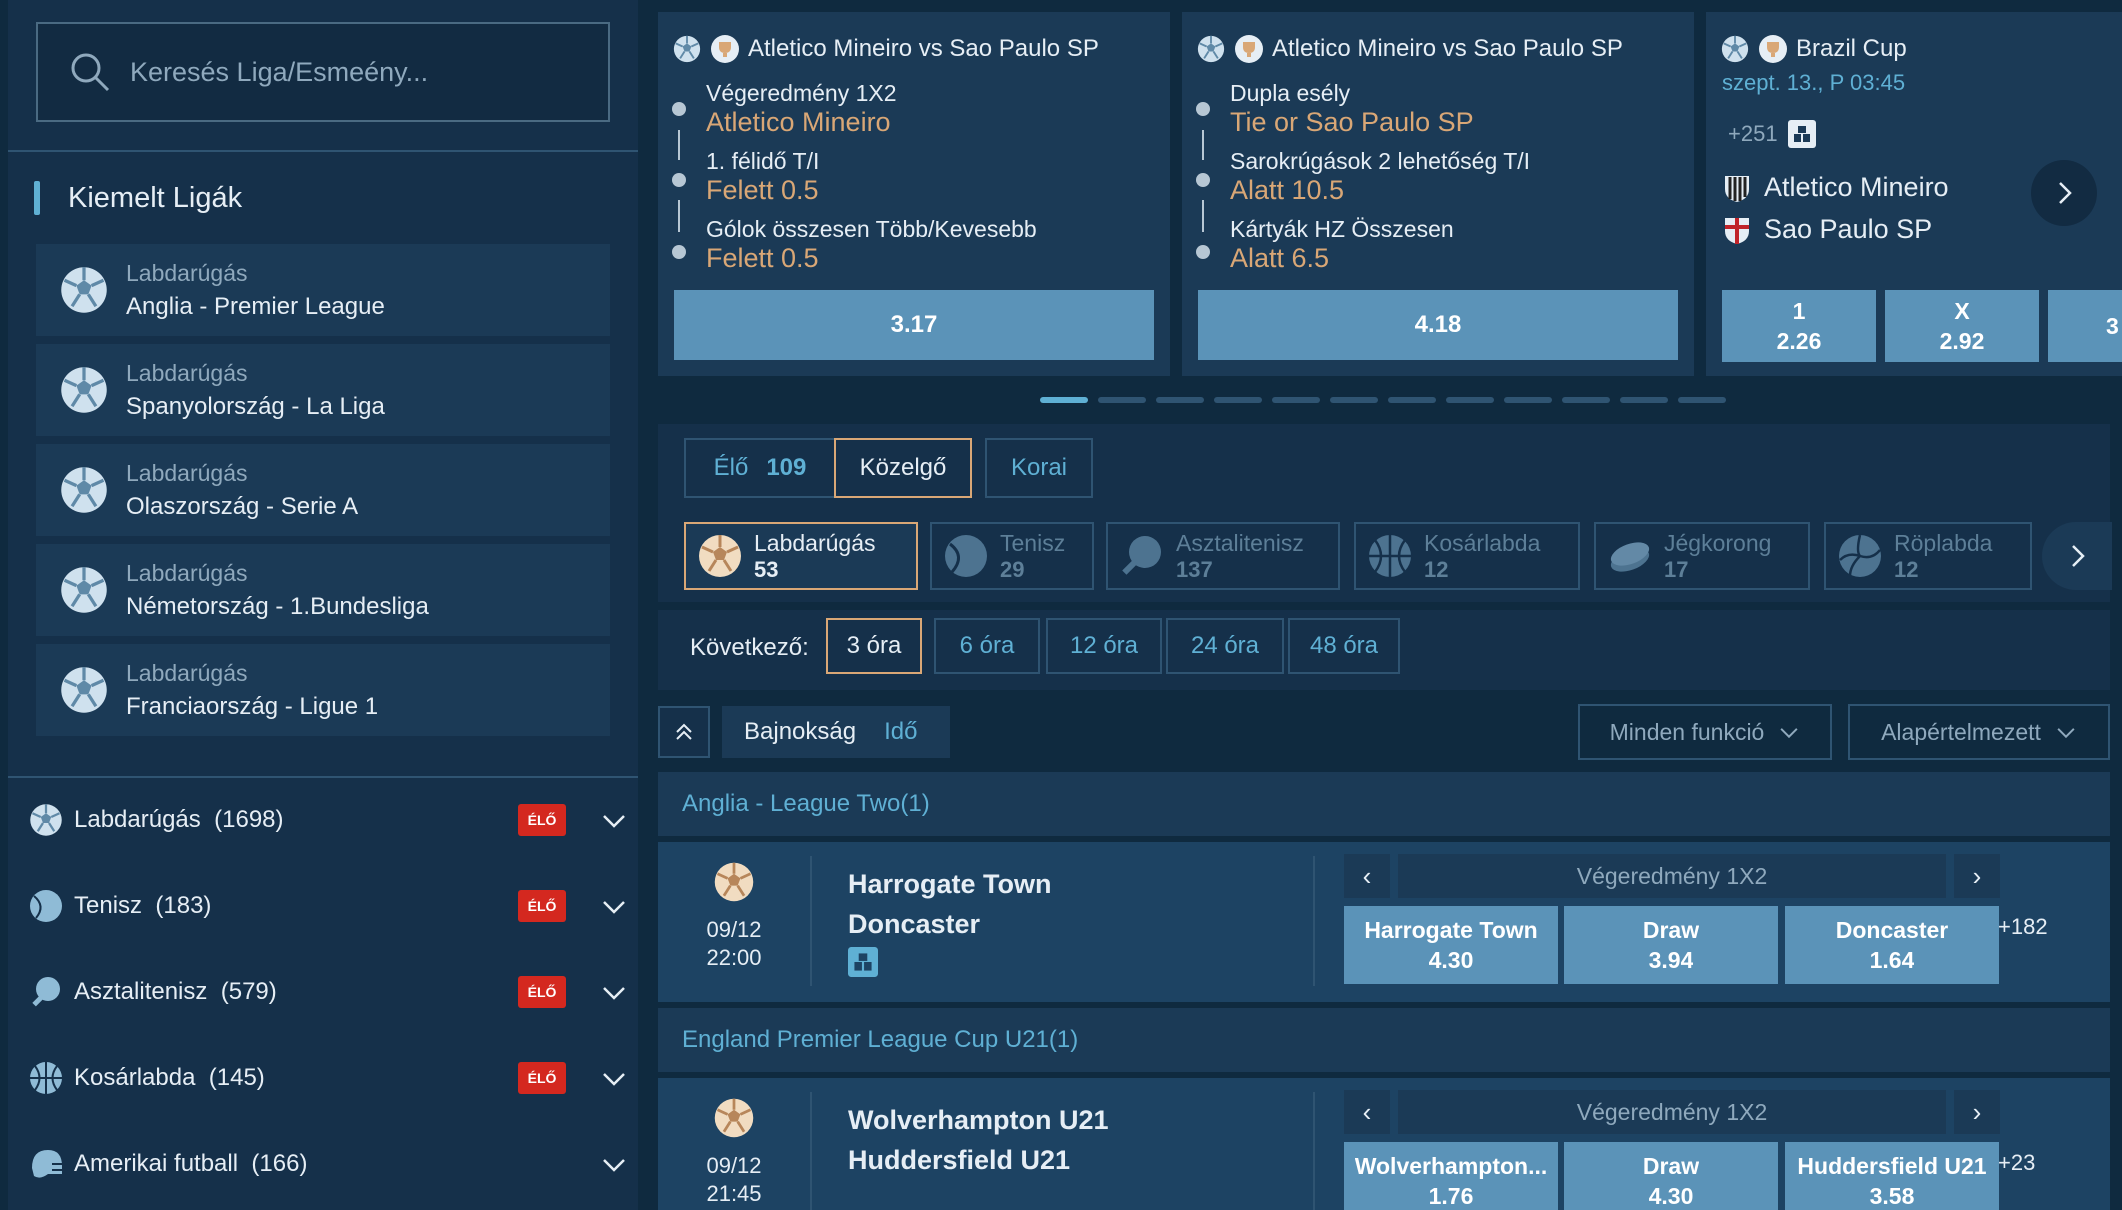 The height and width of the screenshot is (1210, 2122). I want to click on odds-button: 4.18, so click(1438, 325).